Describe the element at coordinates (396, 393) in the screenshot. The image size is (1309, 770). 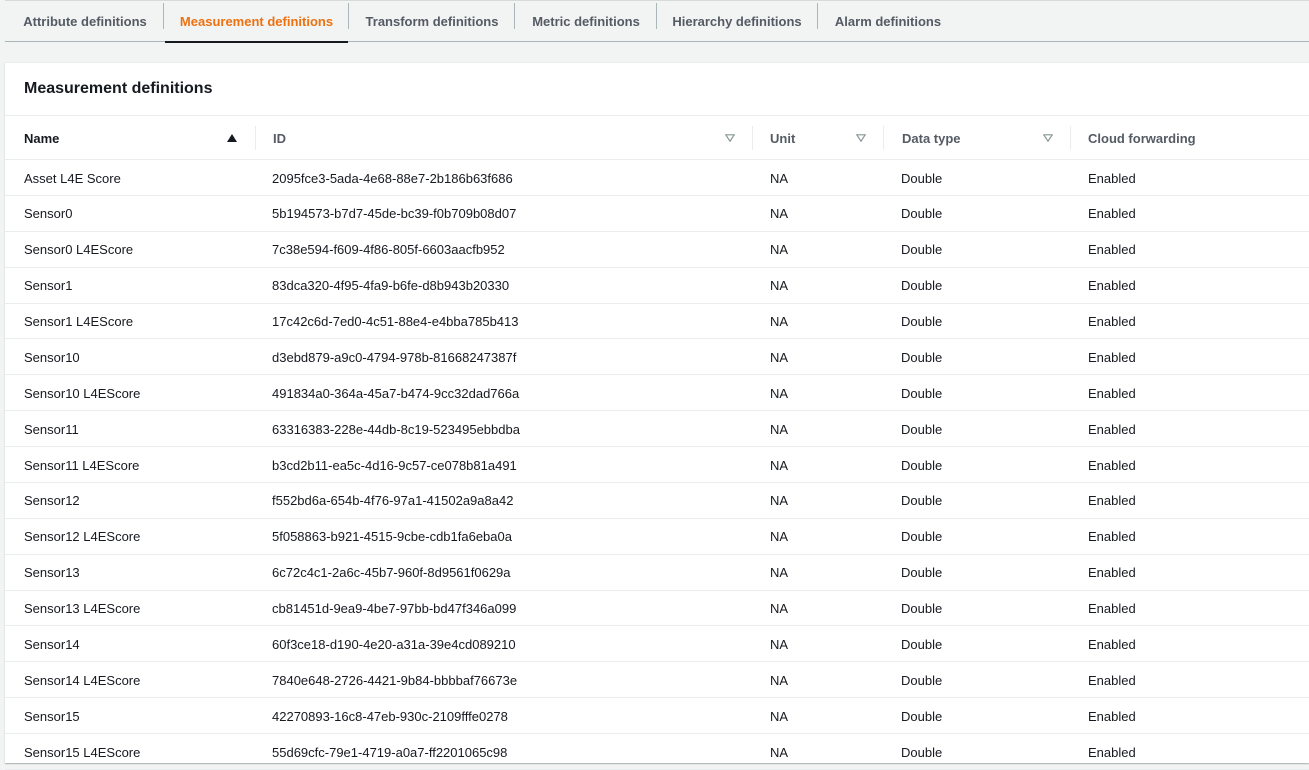
I see `cell-id: 491834a0-364a-45a7-b474-9cc32dad766a` at that location.